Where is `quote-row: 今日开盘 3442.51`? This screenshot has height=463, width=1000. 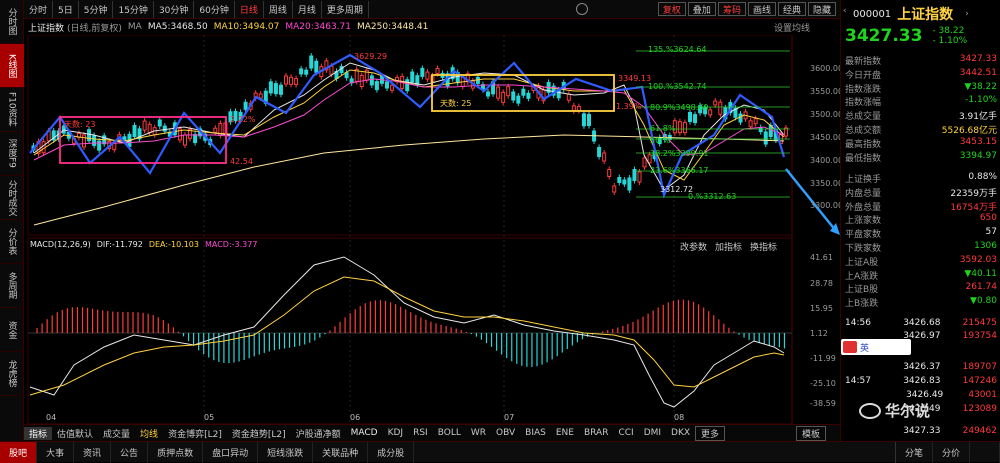
quote-row: 今日开盘 3442.51 is located at coordinates (921, 74).